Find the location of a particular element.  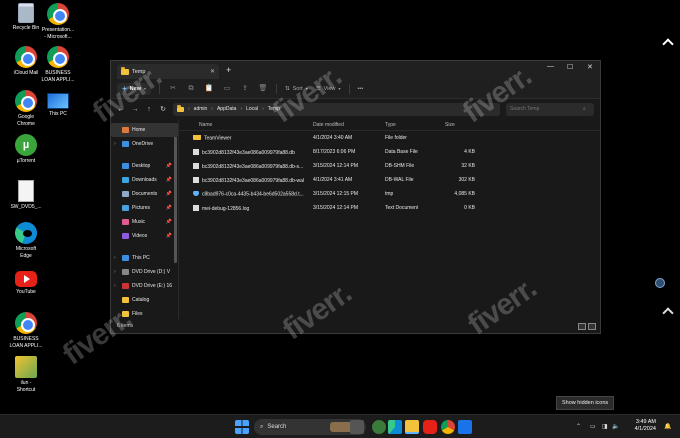

widgets-icon is located at coordinates (379, 427).